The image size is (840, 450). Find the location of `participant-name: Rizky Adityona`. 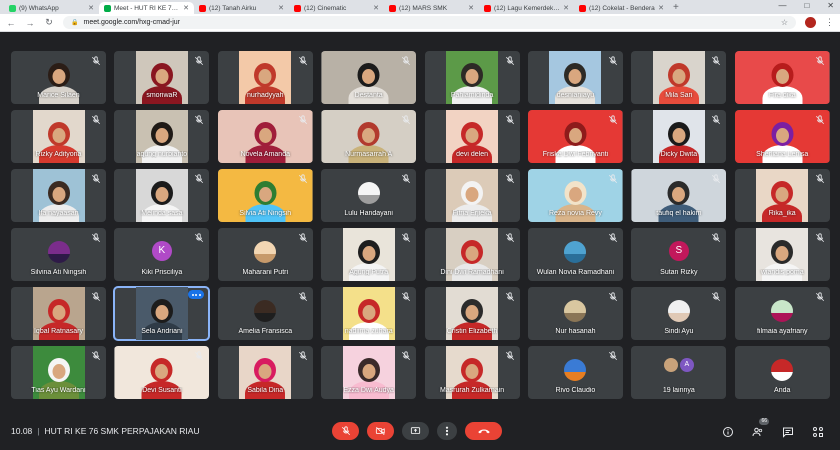

participant-name: Rizky Adityona is located at coordinates (58, 154).